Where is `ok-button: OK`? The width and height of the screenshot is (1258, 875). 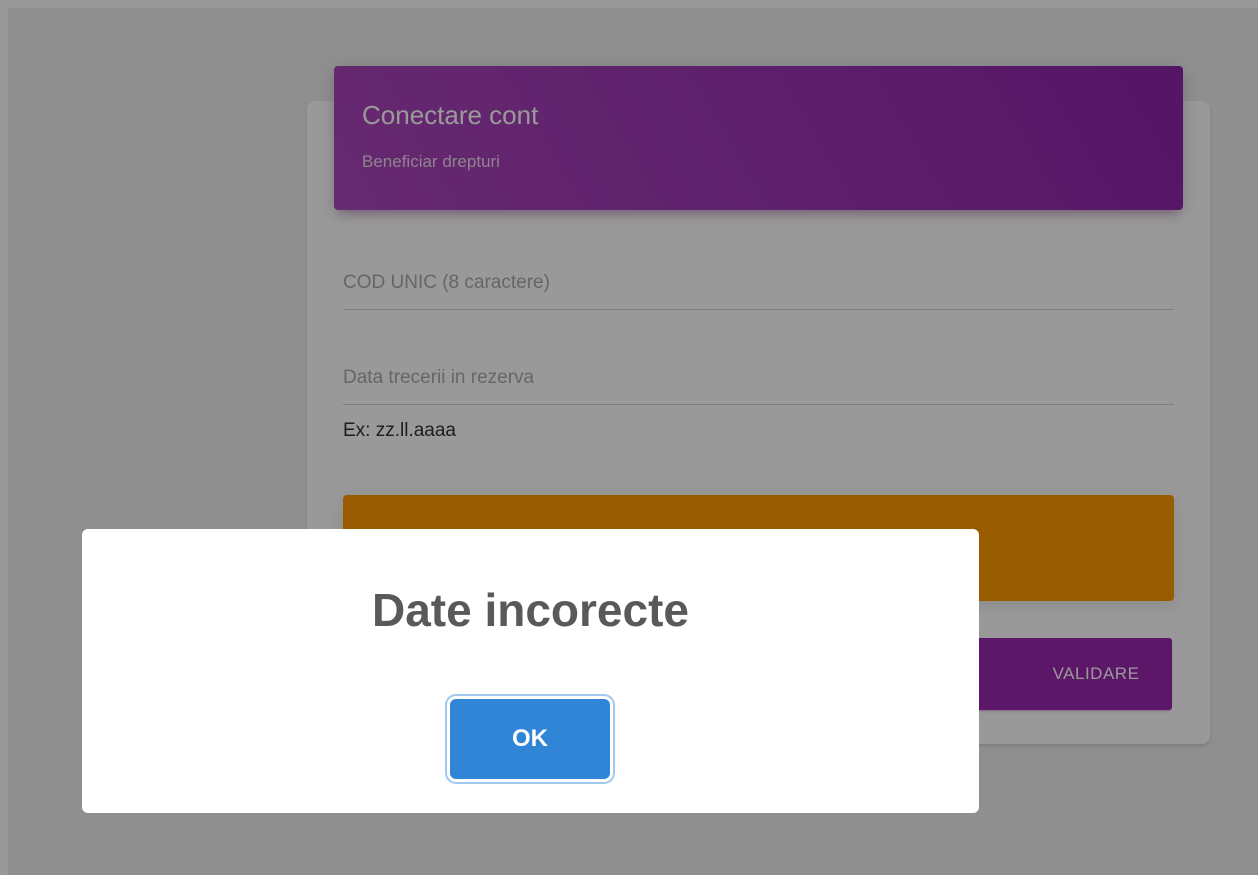 ok-button: OK is located at coordinates (530, 739).